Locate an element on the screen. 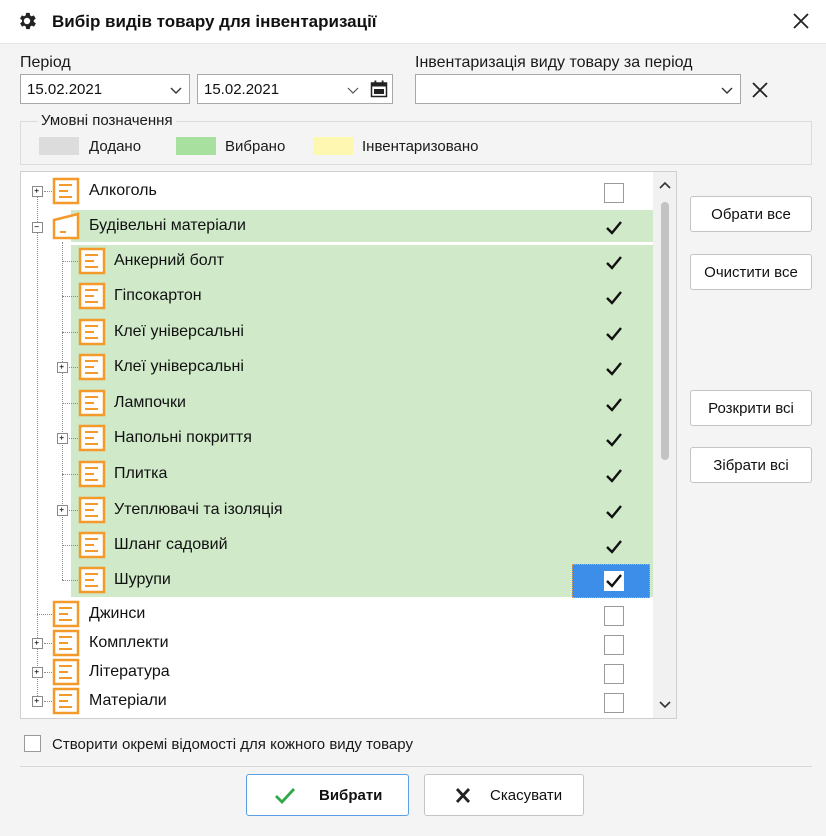  footer-divider is located at coordinates (416, 766).